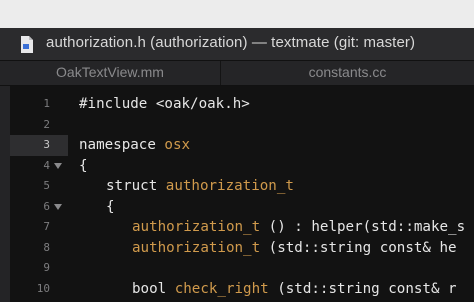 The width and height of the screenshot is (474, 302). What do you see at coordinates (46, 206) in the screenshot?
I see `line-number: 6` at bounding box center [46, 206].